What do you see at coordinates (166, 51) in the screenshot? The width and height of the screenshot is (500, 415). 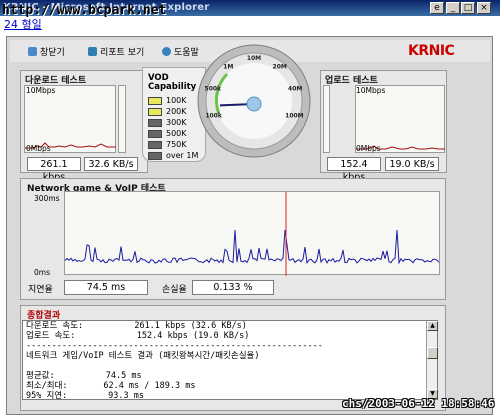 I see `help-icon` at bounding box center [166, 51].